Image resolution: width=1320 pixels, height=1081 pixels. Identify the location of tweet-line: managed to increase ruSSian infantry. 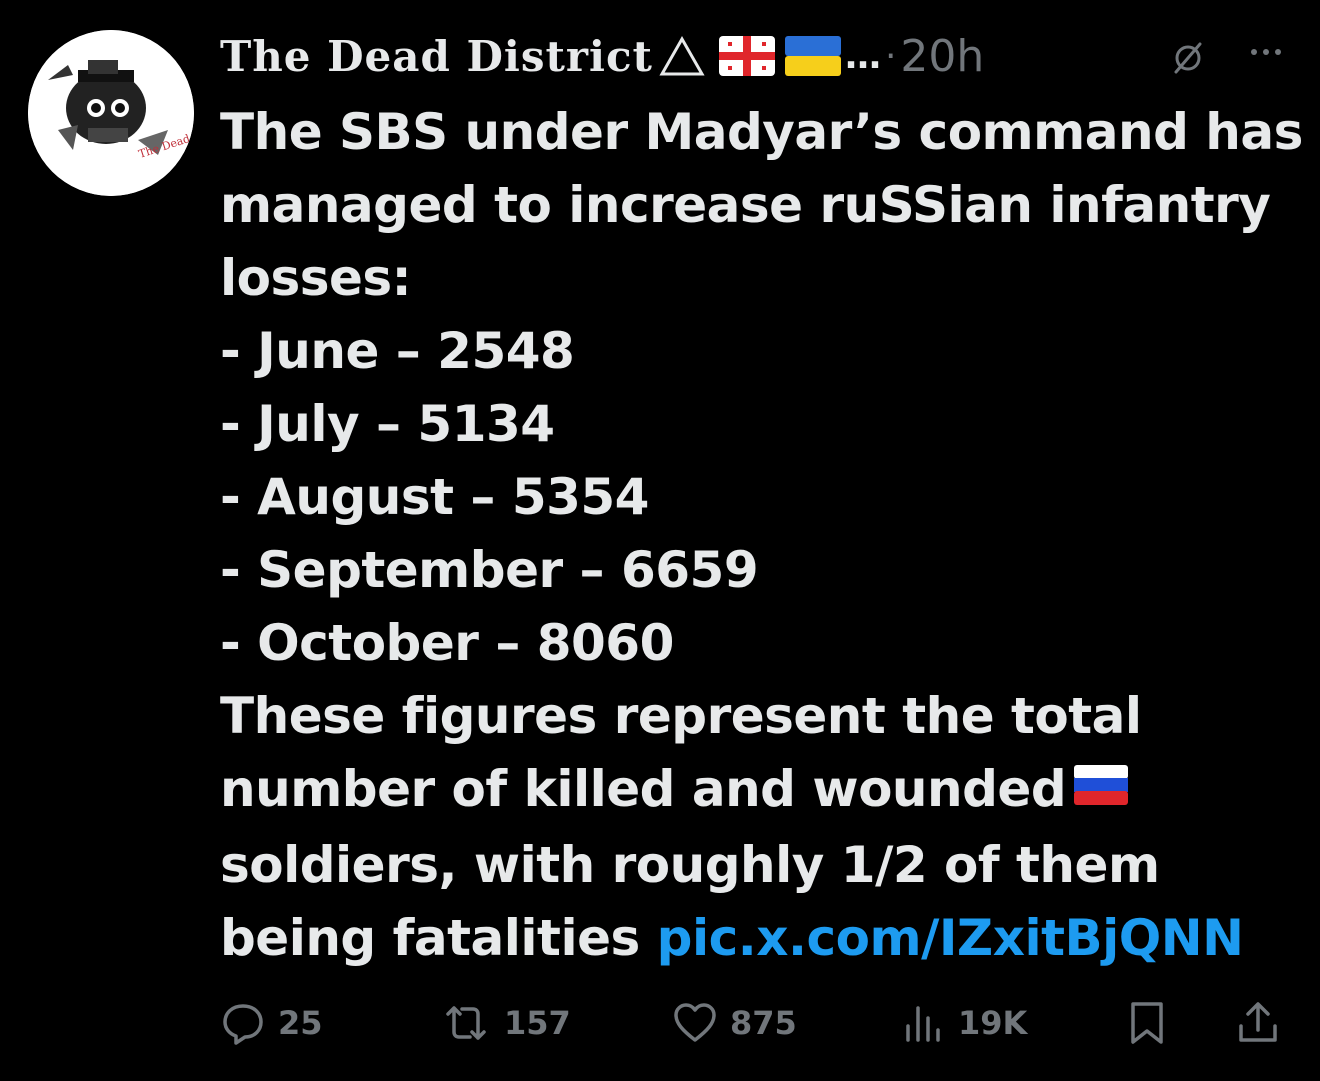
(745, 205).